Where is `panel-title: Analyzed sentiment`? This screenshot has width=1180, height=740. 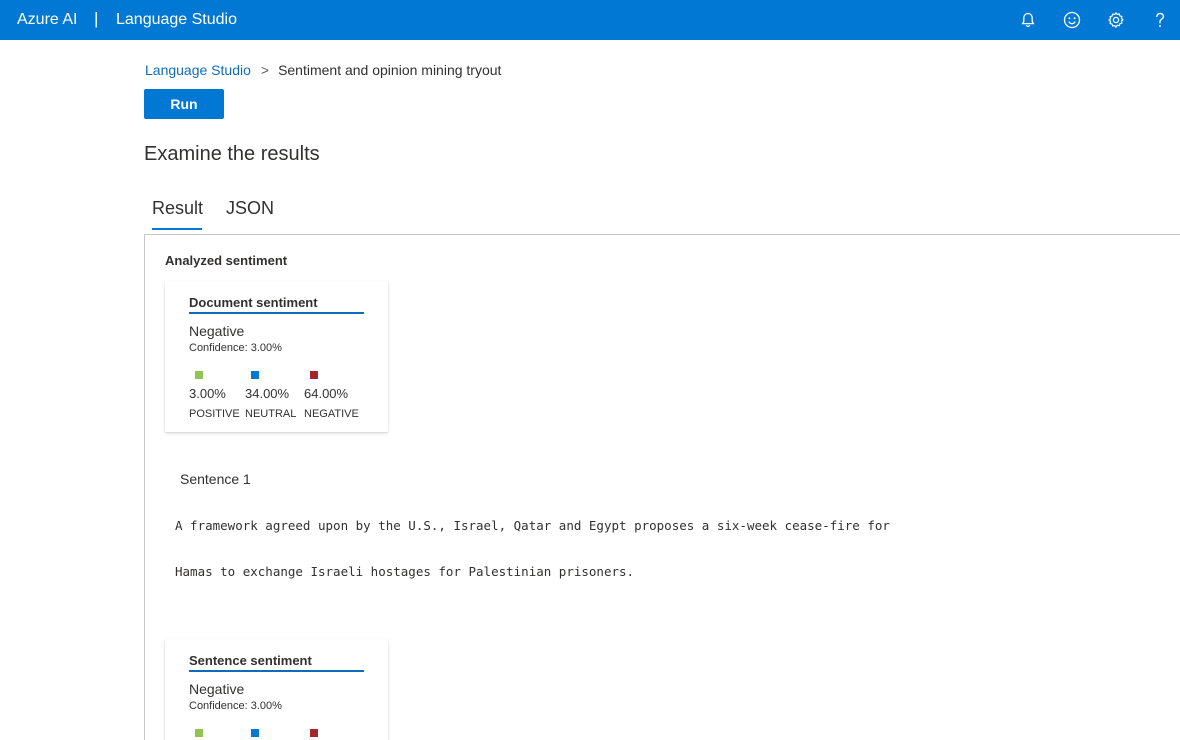
panel-title: Analyzed sentiment is located at coordinates (226, 260).